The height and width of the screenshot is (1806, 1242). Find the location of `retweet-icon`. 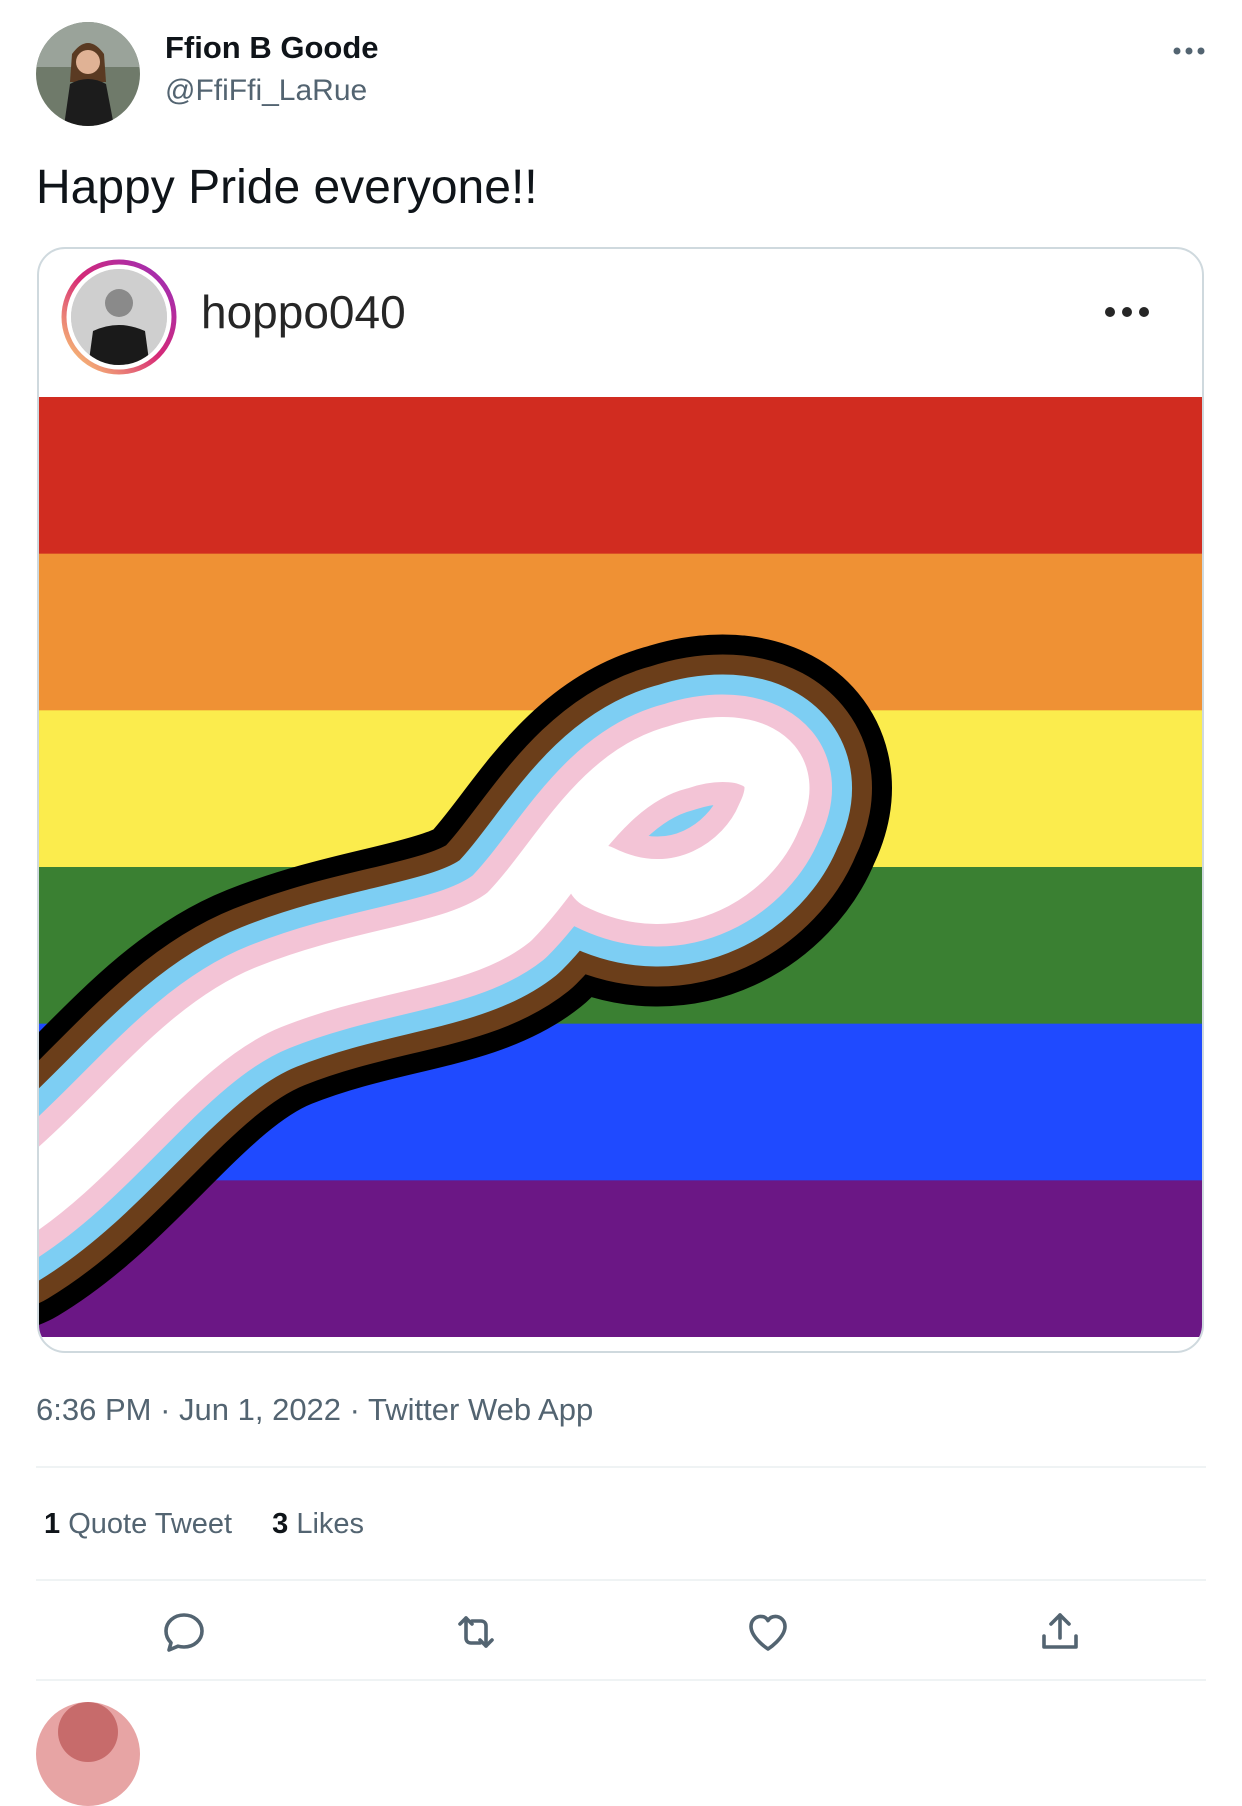

retweet-icon is located at coordinates (476, 1632).